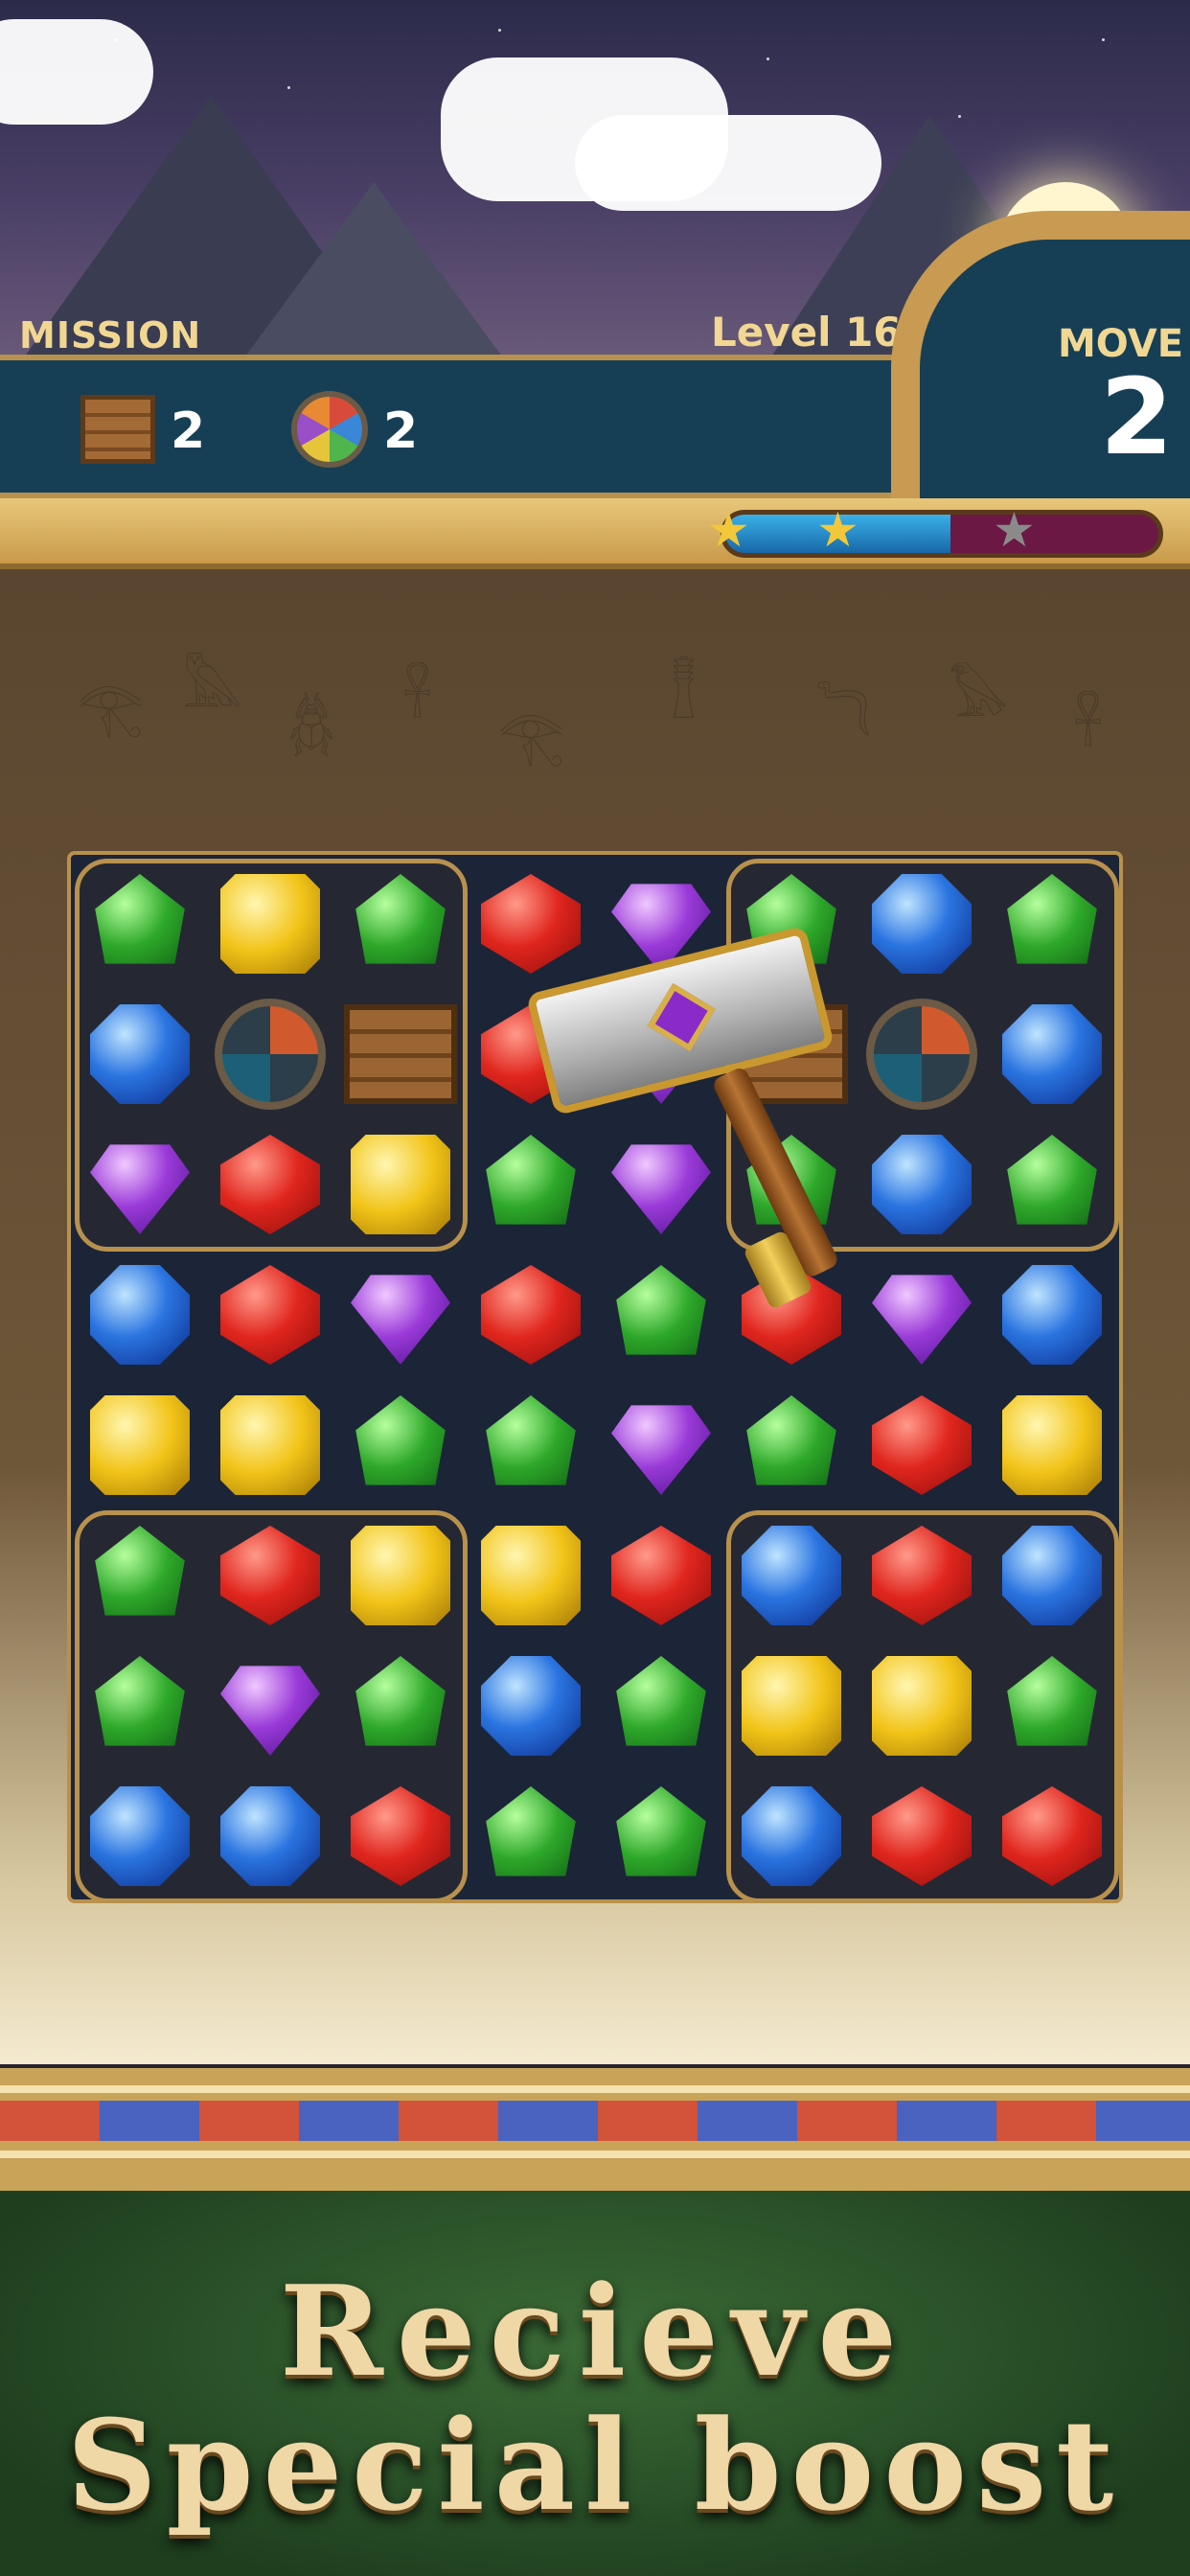 This screenshot has height=2576, width=1190. I want to click on star-icon: ★, so click(1015, 530).